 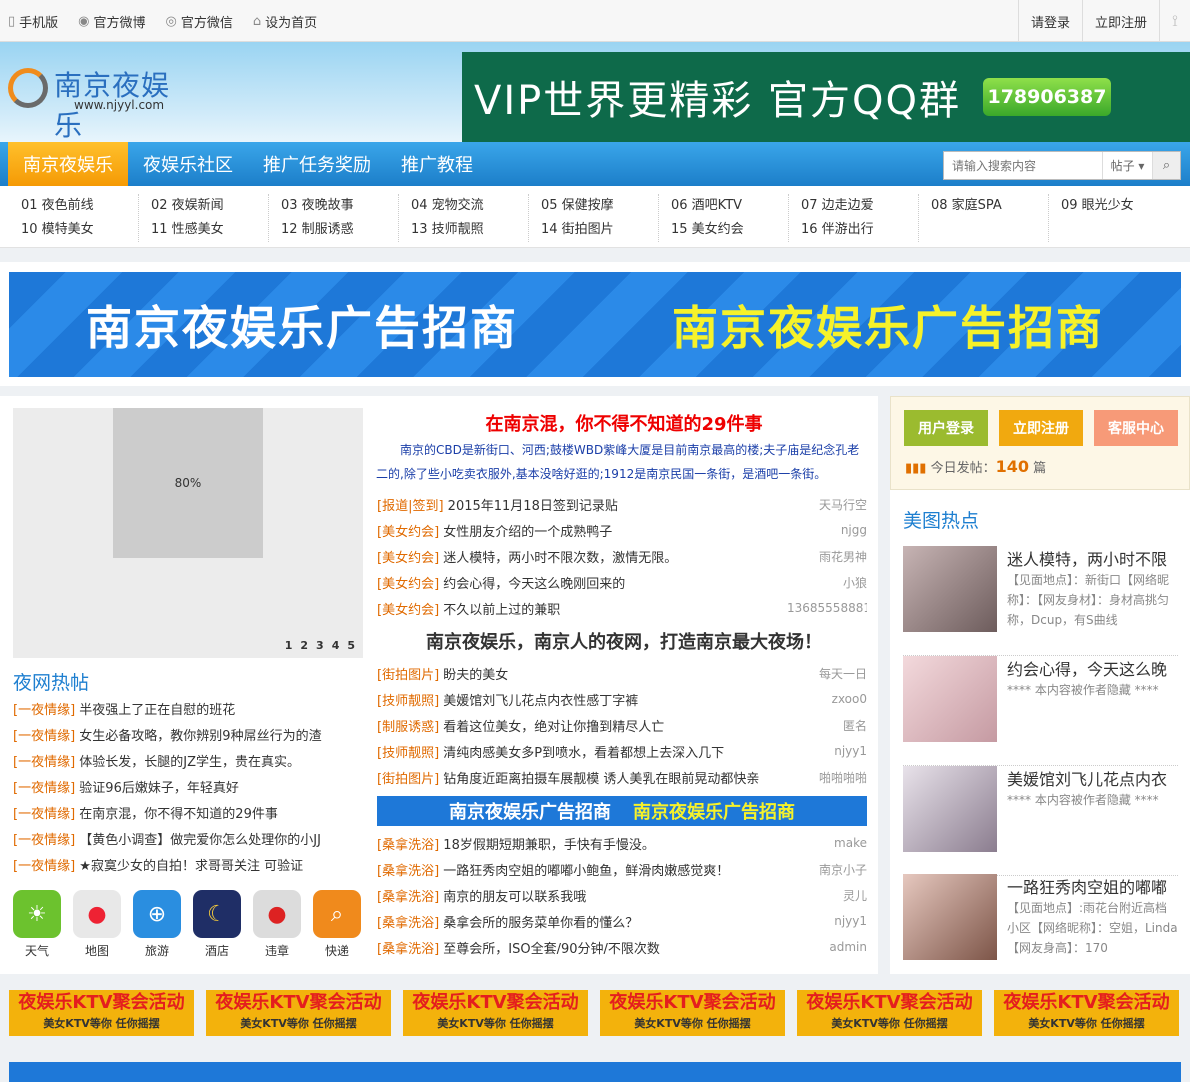 What do you see at coordinates (333, 230) in the screenshot?
I see `category-link: 12 制服诱惑` at bounding box center [333, 230].